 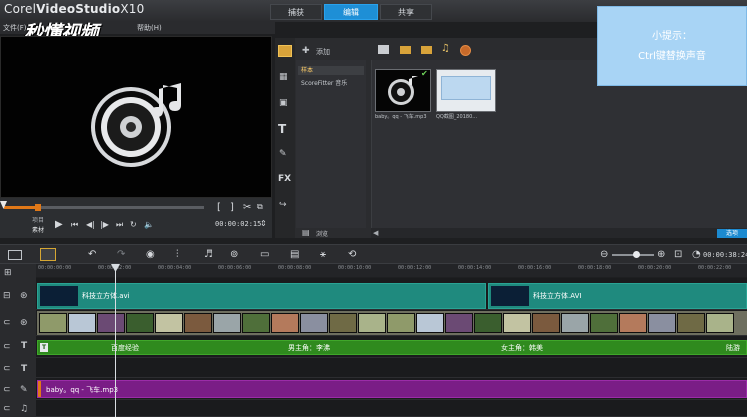 I want to click on ruler-label: 00:00:16:00, so click(x=535, y=268).